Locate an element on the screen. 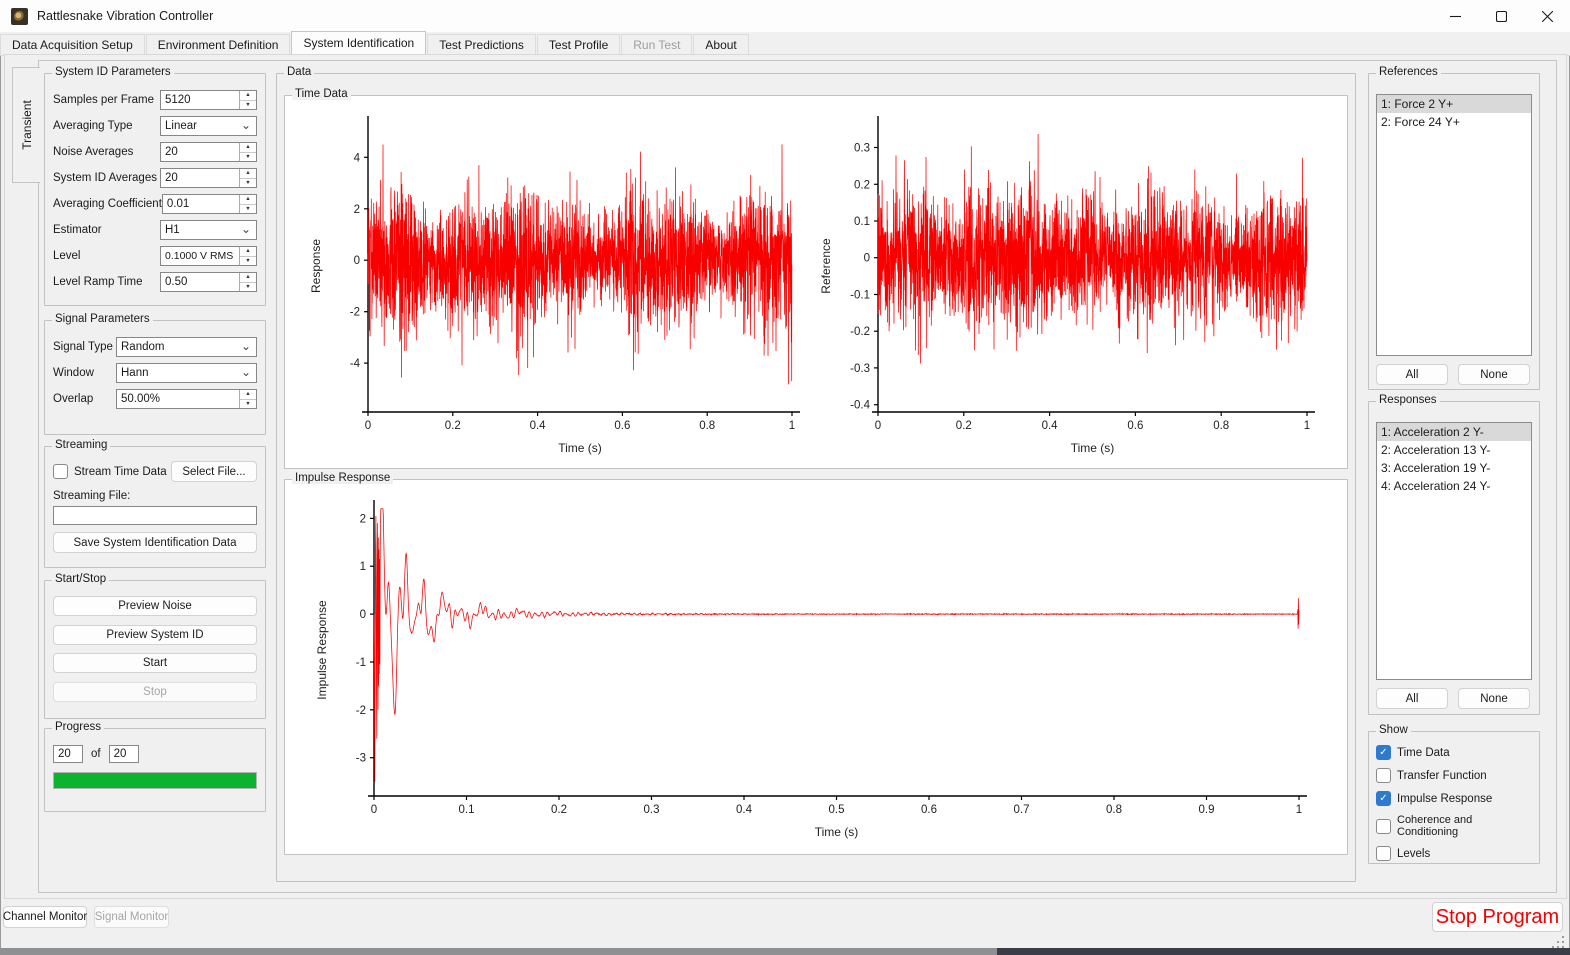 The image size is (1570, 955). channel-monitor-button: Channel Monitor is located at coordinates (45, 917).